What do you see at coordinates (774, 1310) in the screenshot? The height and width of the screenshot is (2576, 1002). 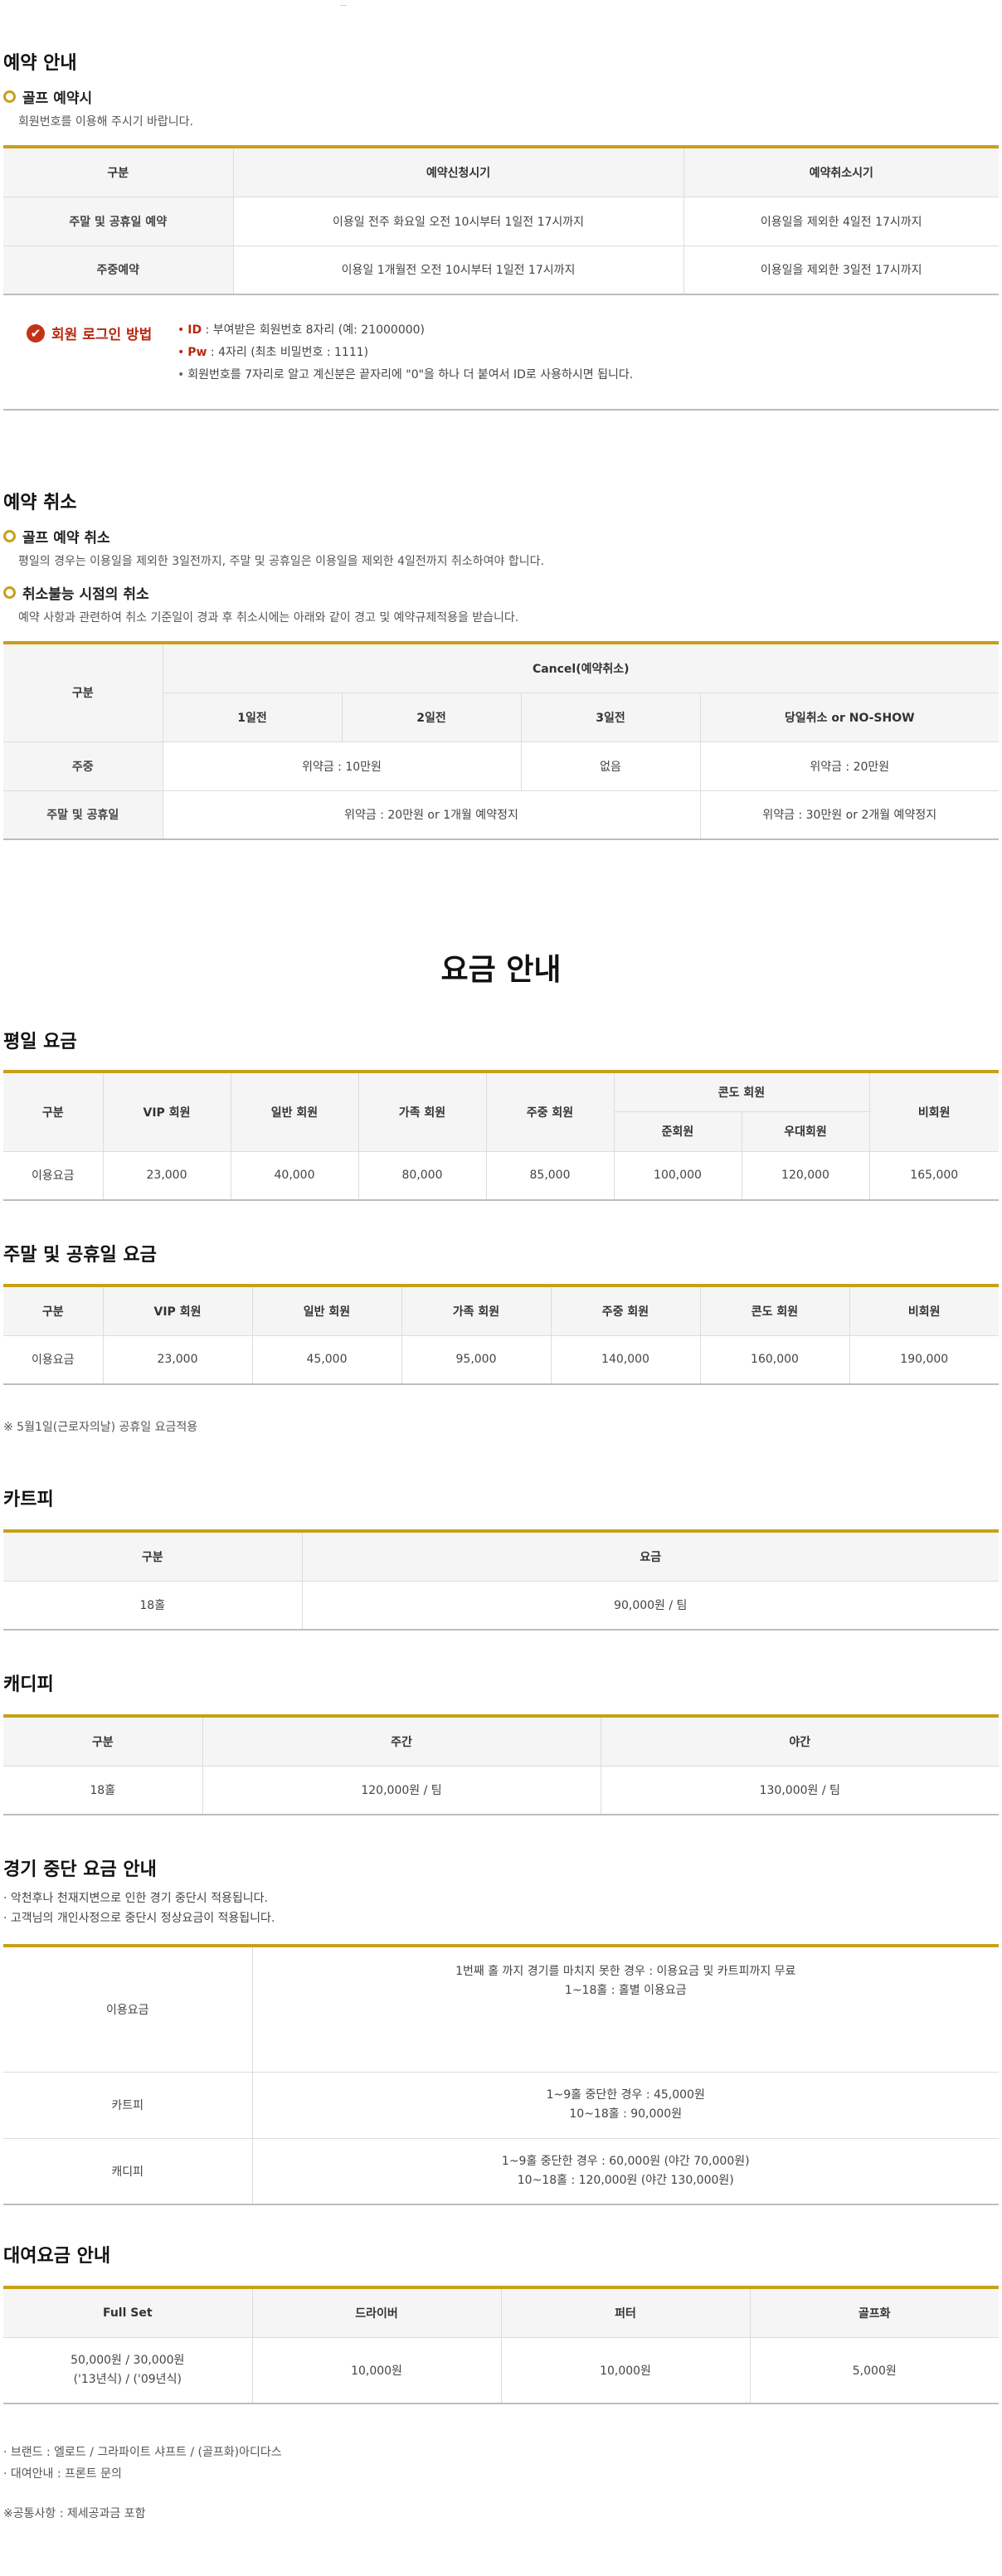 I see `table-header: 콘도 회원` at bounding box center [774, 1310].